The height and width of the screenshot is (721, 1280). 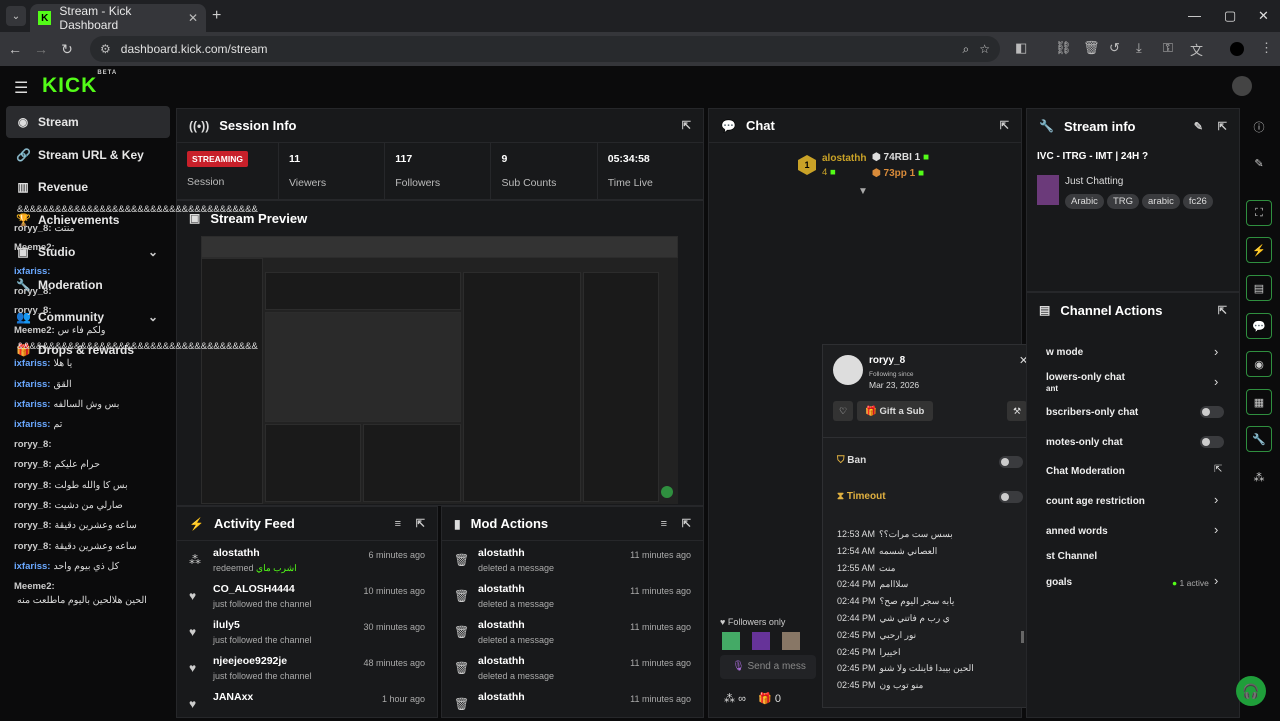 What do you see at coordinates (1011, 497) in the screenshot?
I see `timeout-toggle` at bounding box center [1011, 497].